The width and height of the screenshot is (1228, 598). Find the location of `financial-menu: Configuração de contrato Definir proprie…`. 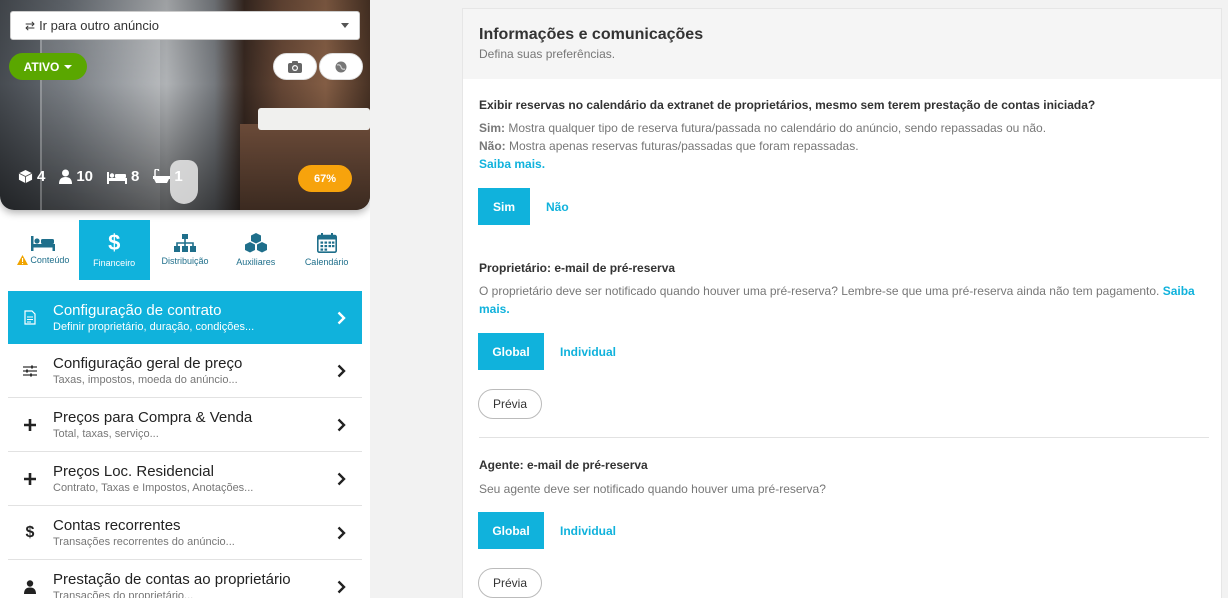

financial-menu: Configuração de contrato Definir proprie… is located at coordinates (185, 444).